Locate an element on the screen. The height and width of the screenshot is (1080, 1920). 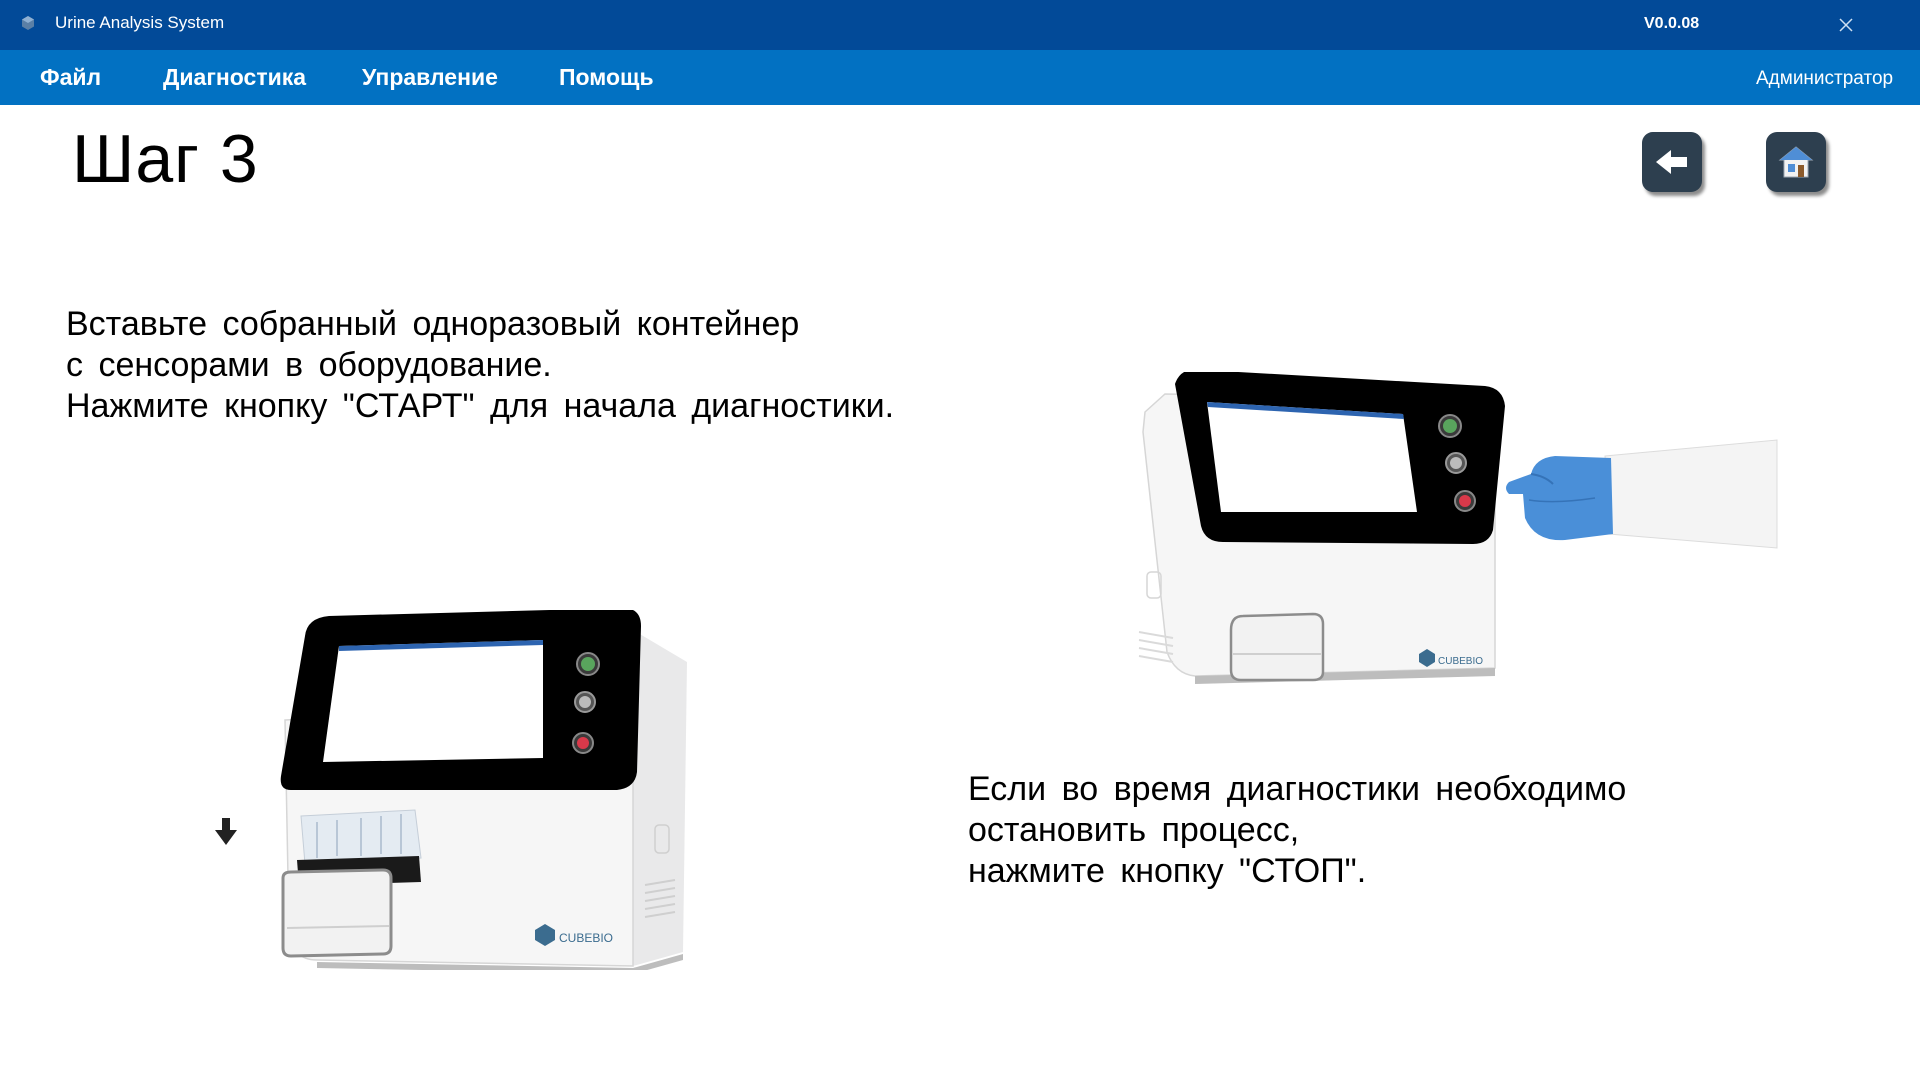
start-instruction-line: Вставьте собранный одноразовый контейнер is located at coordinates (433, 324).